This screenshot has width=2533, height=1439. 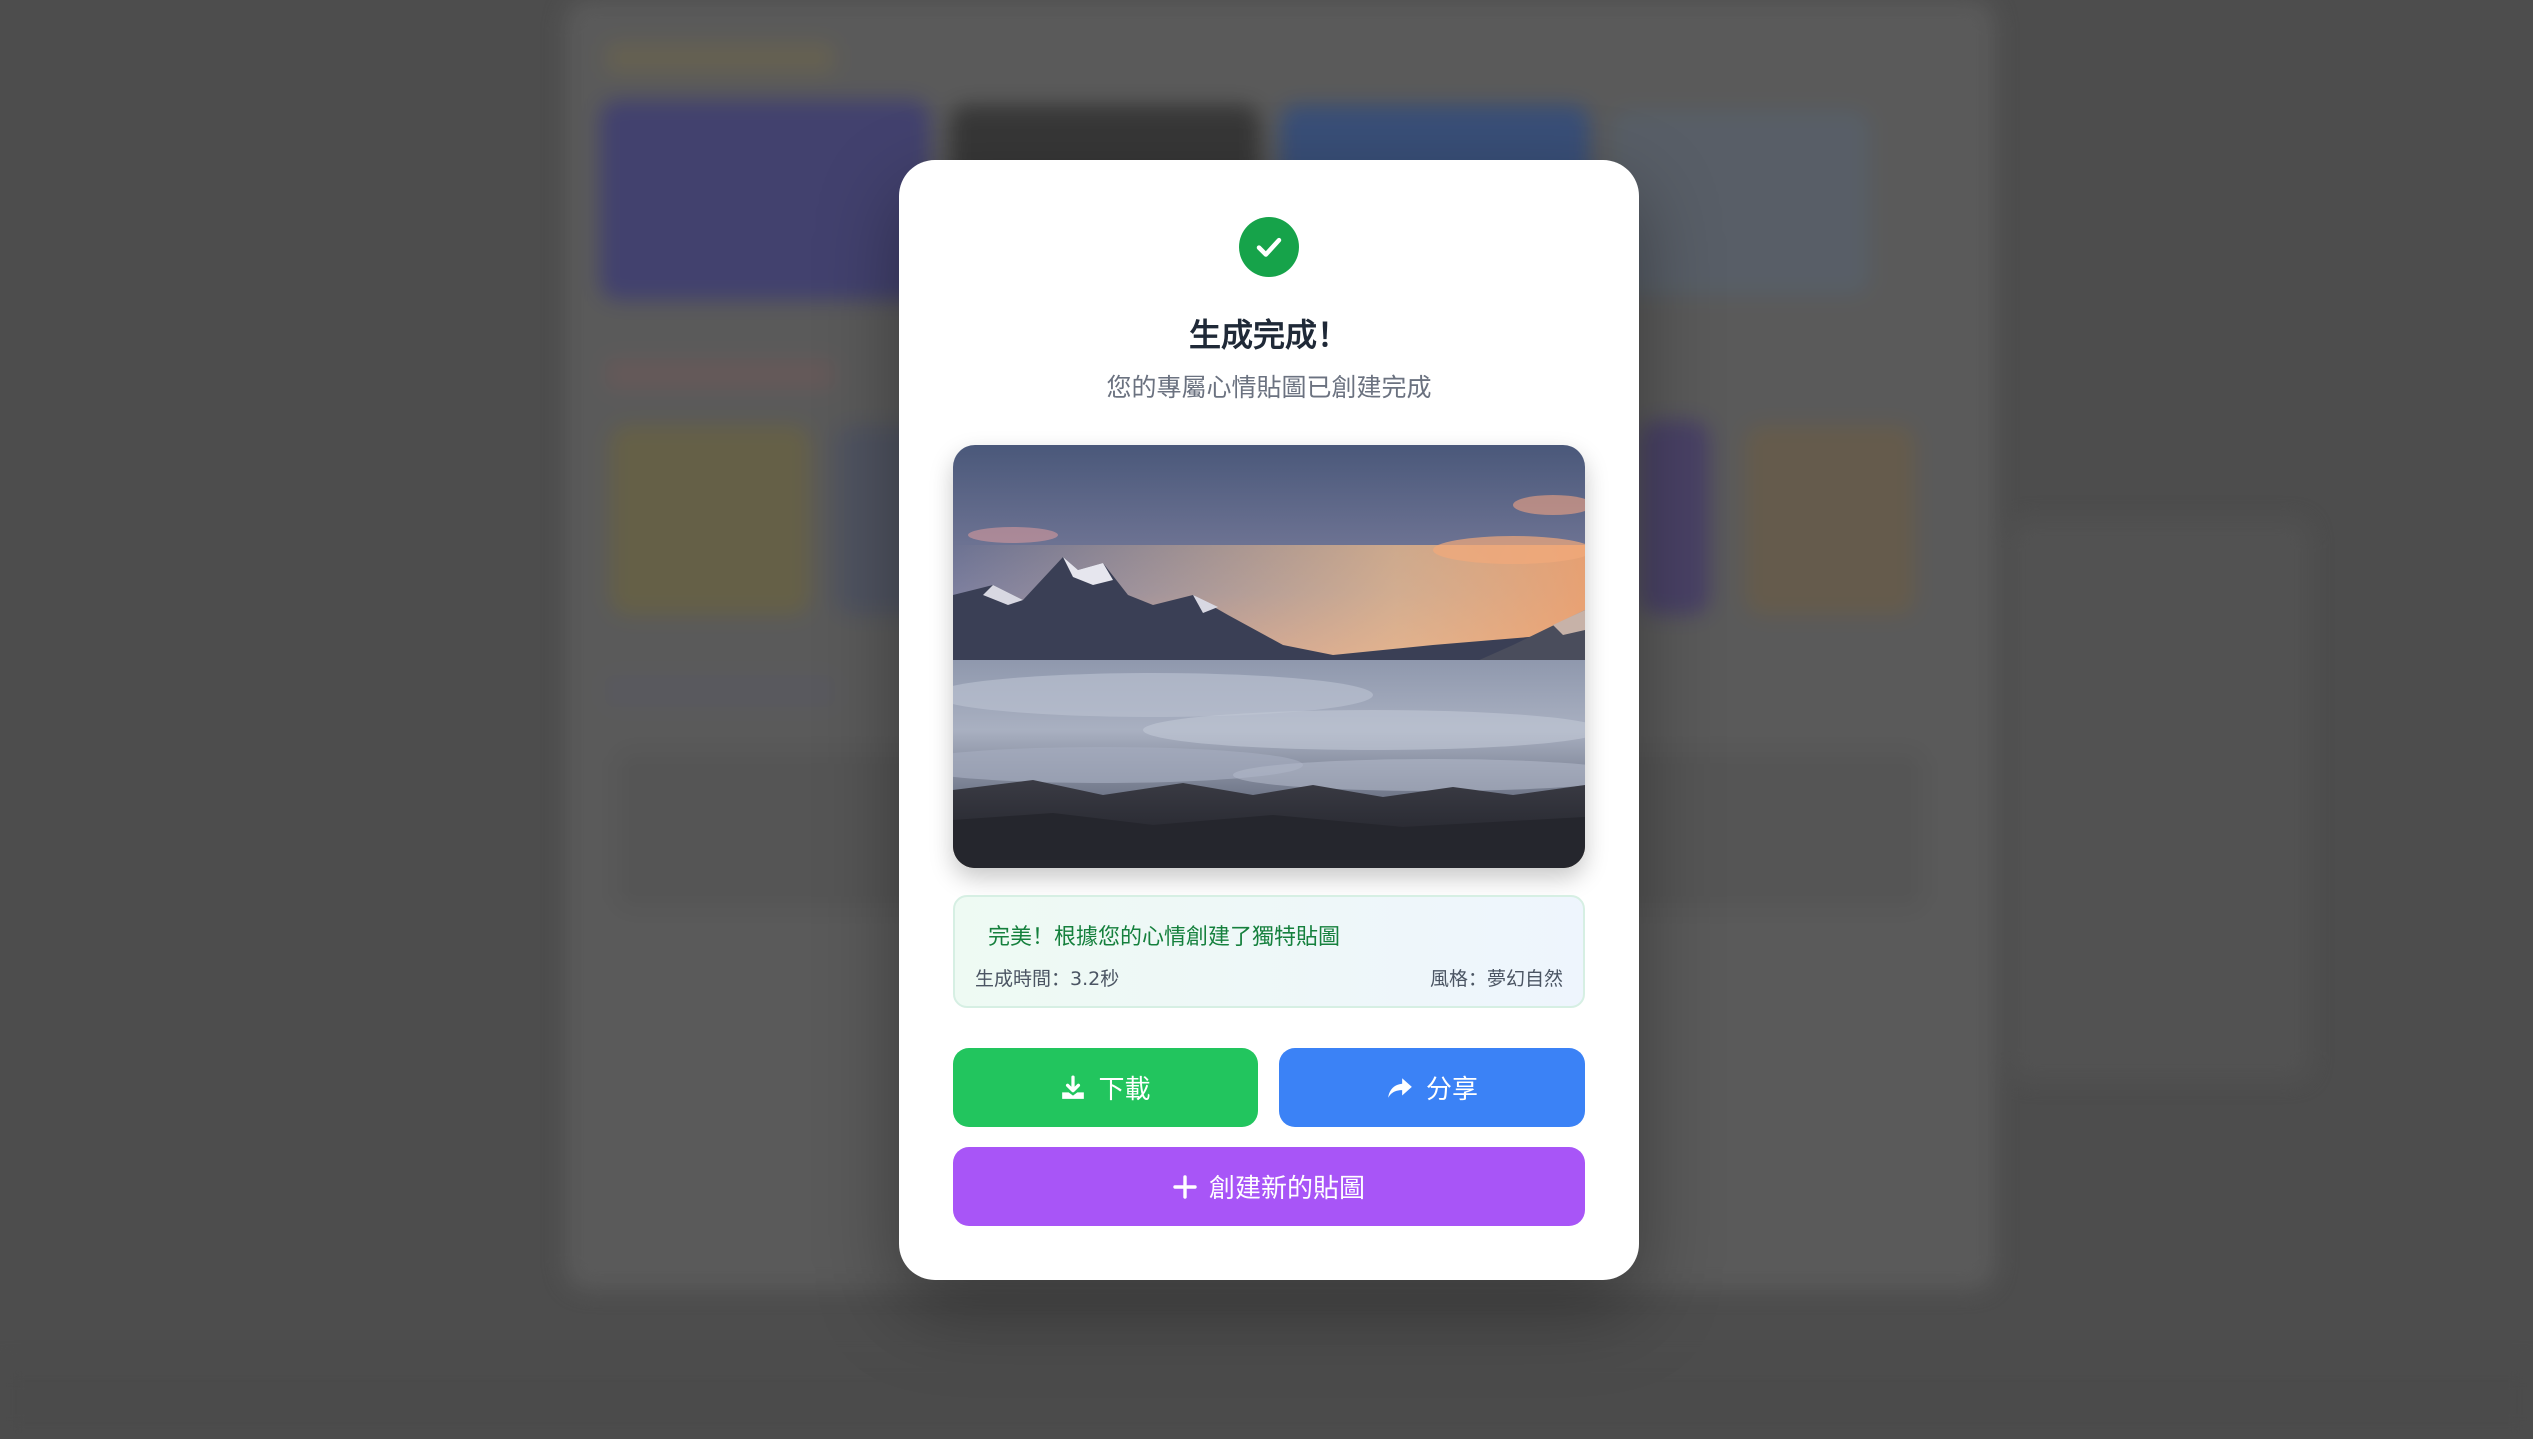 What do you see at coordinates (1185, 1186) in the screenshot?
I see `plus-icon` at bounding box center [1185, 1186].